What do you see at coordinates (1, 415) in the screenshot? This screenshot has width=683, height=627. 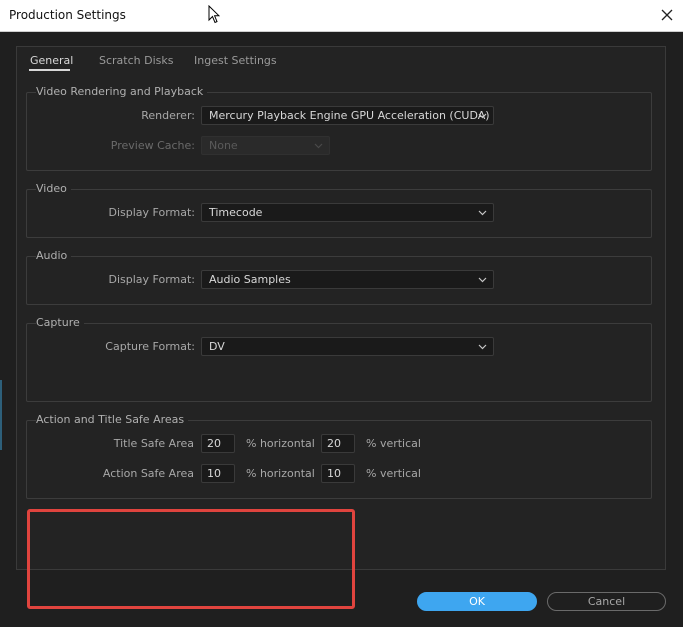 I see `background-window-edge` at bounding box center [1, 415].